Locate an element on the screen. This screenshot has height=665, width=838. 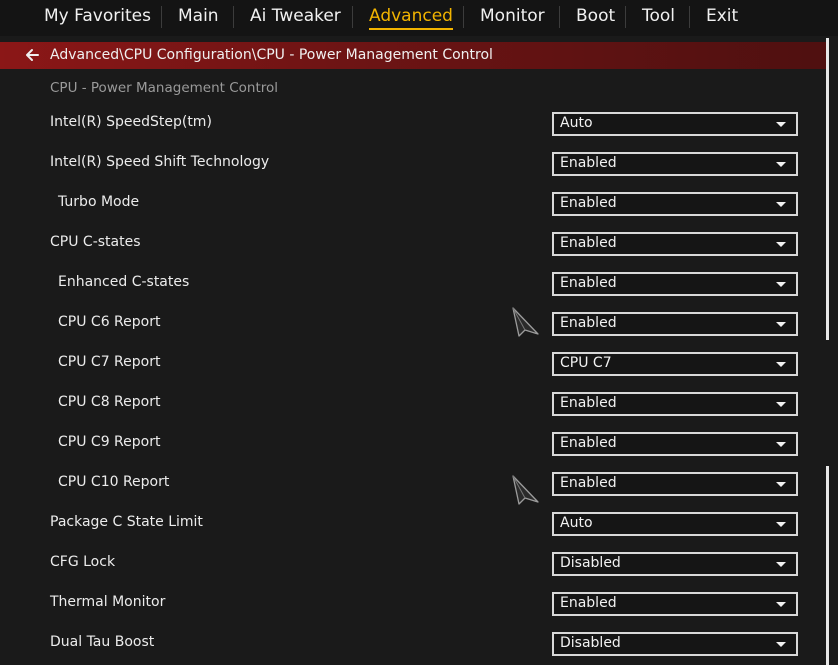
dropdown-value: CPU C7 is located at coordinates (586, 363).